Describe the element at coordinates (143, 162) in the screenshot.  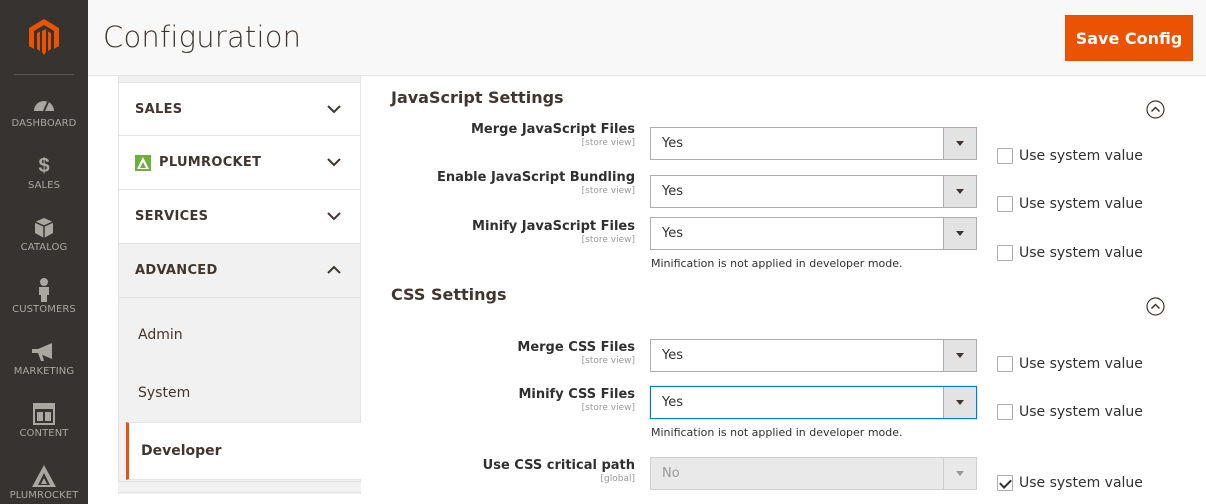
I see `plumrocket-logo-icon` at that location.